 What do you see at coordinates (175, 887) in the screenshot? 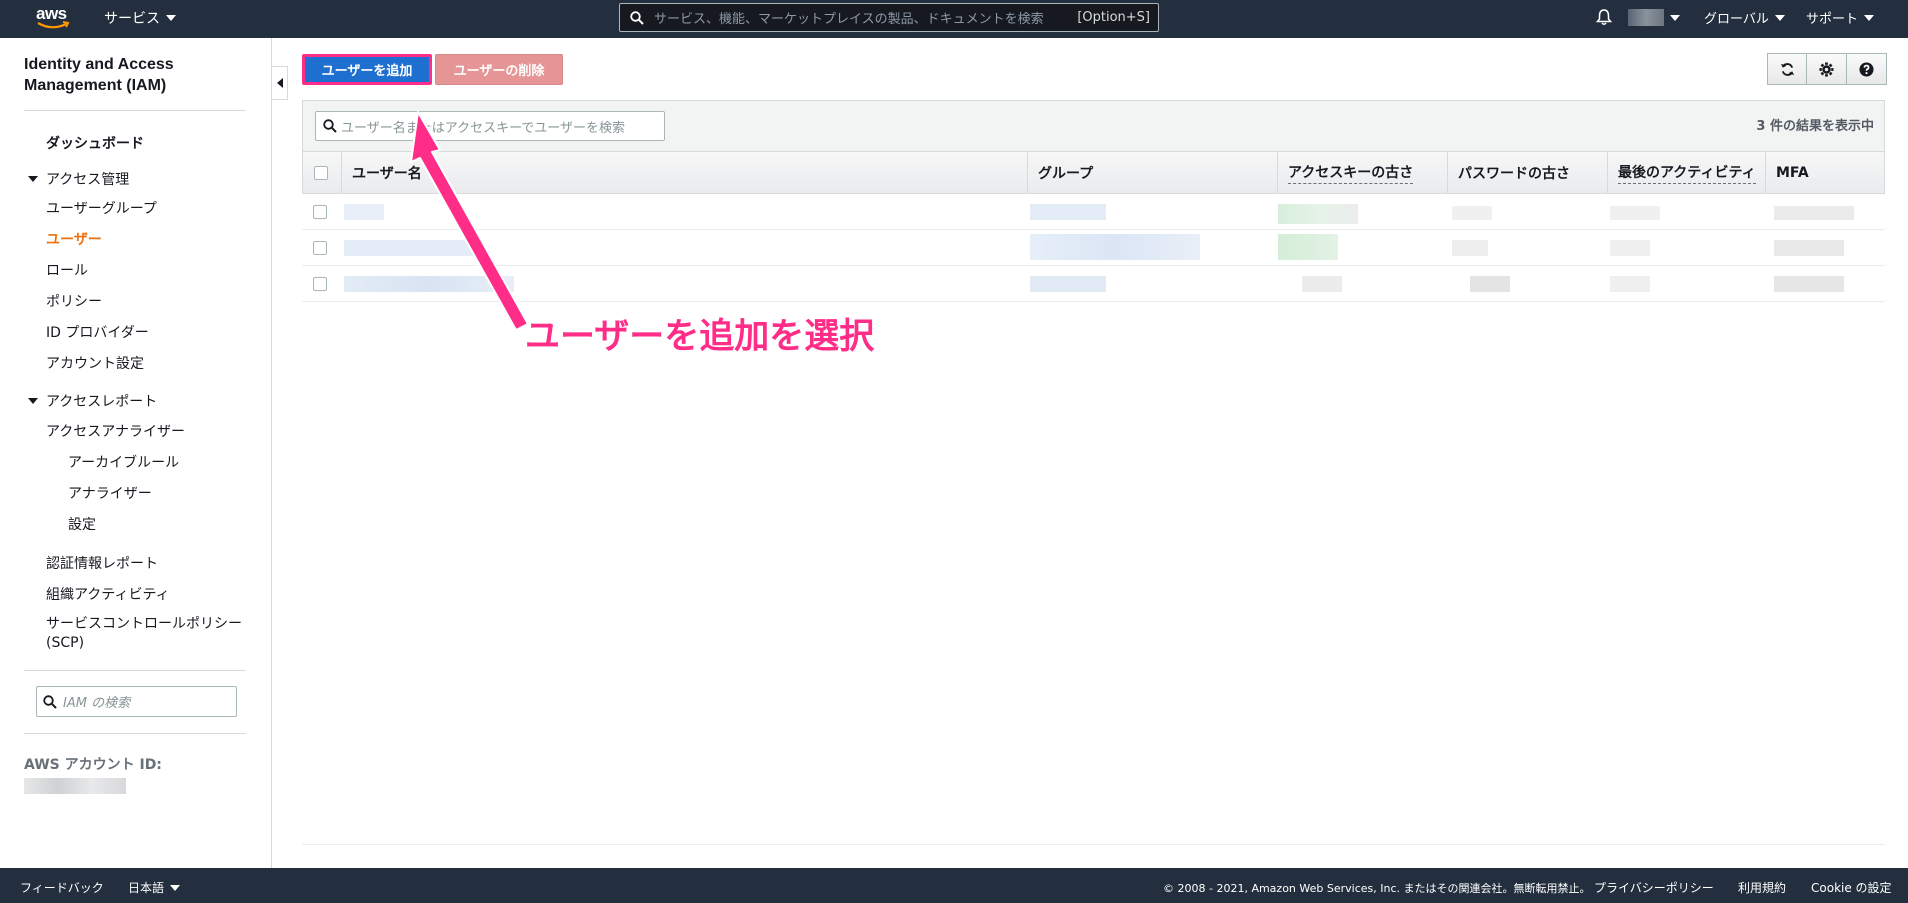
I see `chevron-down-icon` at bounding box center [175, 887].